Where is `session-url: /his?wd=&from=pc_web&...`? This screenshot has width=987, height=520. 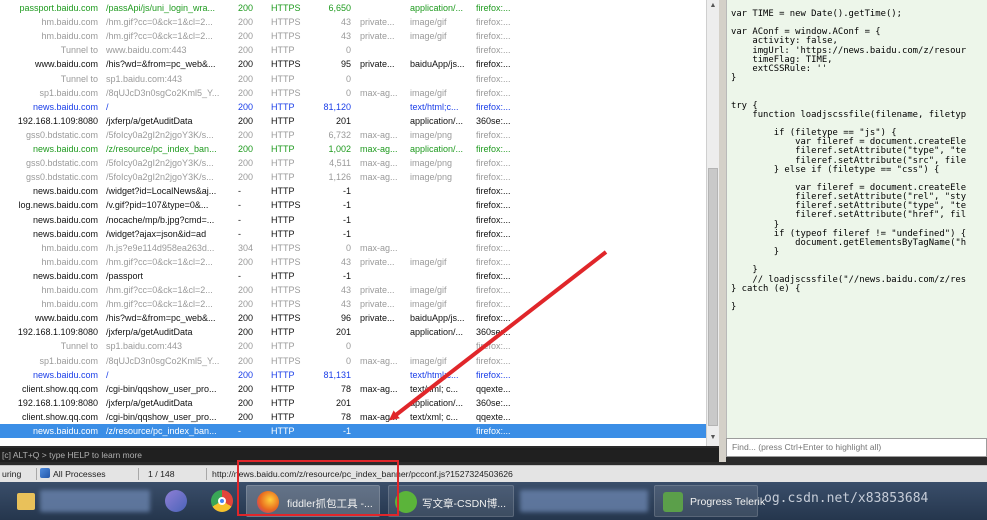
session-url: /his?wd=&from=pc_web&... is located at coordinates (161, 318).